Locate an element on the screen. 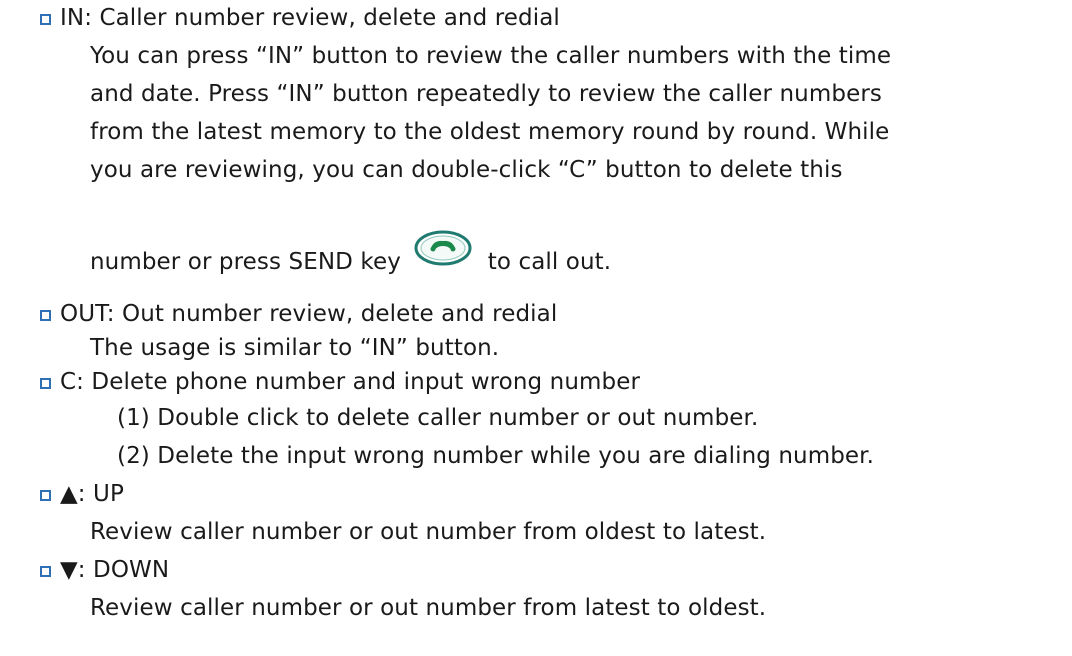 The height and width of the screenshot is (656, 1072). item-in-body-last-line: number or press SEND key to call out. is located at coordinates (351, 258).